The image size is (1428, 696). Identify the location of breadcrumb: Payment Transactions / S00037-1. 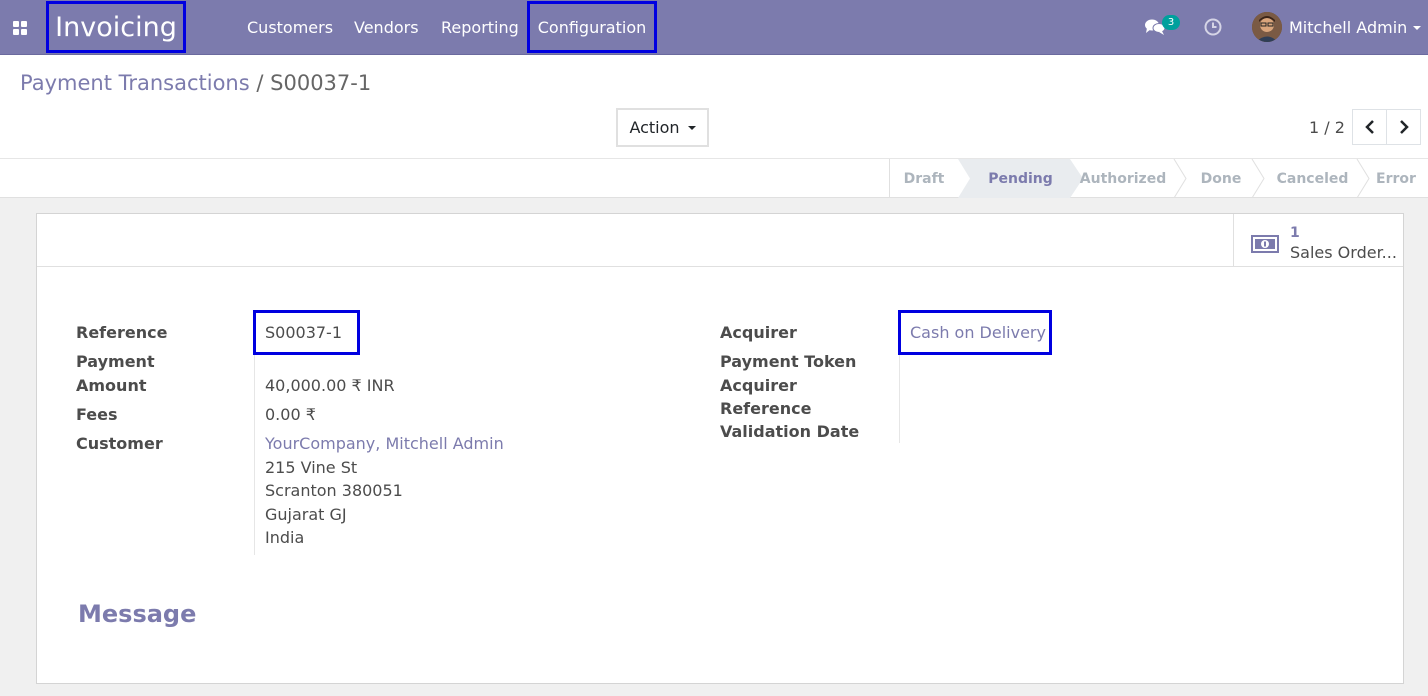
(195, 83).